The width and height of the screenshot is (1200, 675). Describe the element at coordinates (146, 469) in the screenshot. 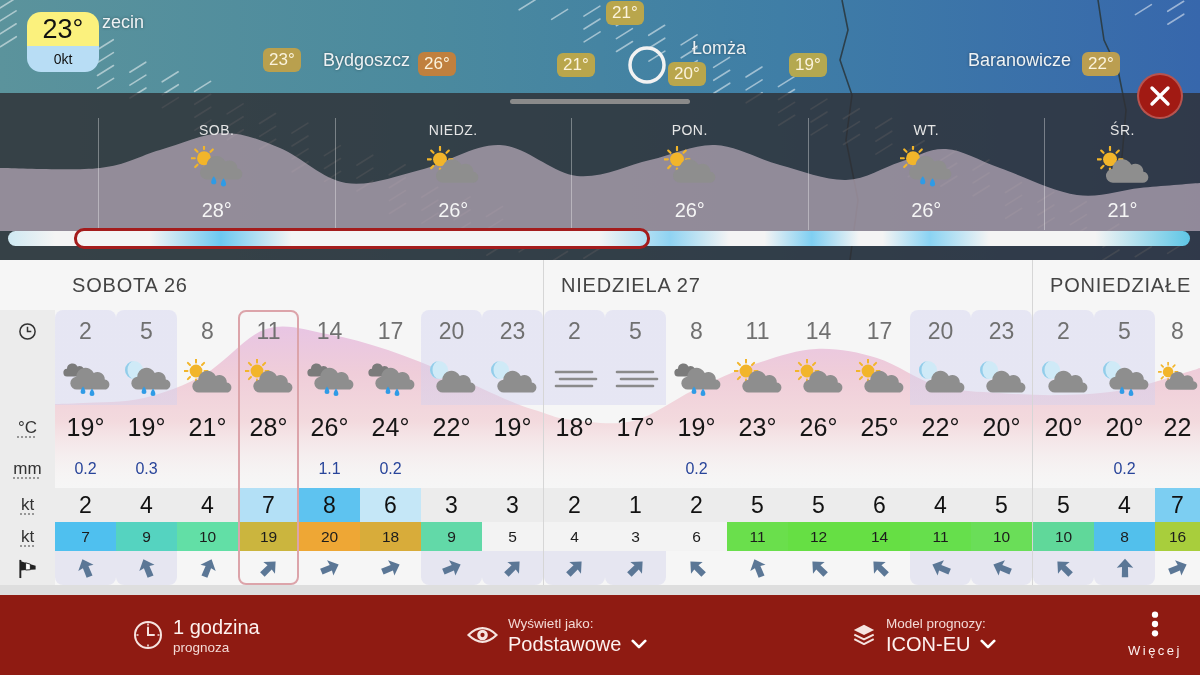

I see `precipitation-value: 0.3` at that location.